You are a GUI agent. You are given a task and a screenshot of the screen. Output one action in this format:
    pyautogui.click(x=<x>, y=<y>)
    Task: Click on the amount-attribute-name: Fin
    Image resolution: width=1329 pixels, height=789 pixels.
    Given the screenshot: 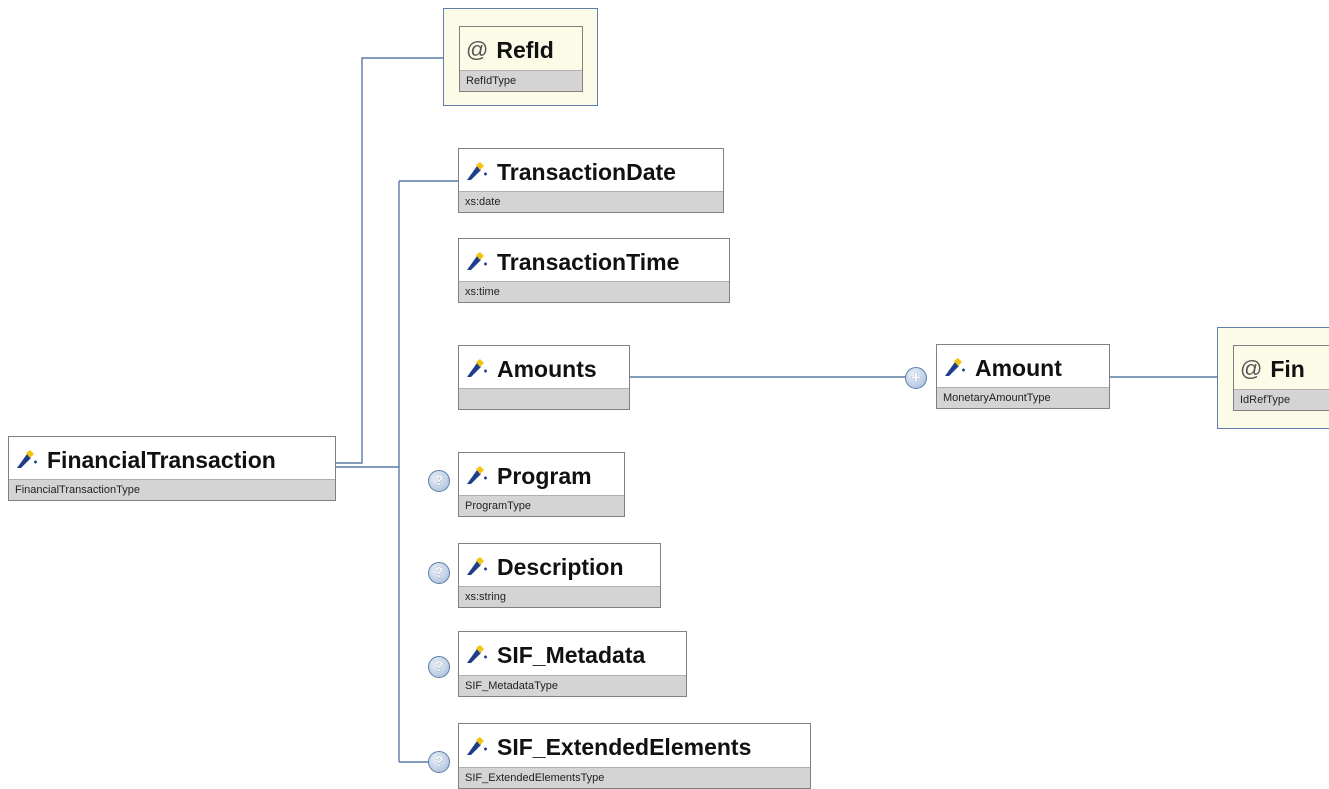 What is the action you would take?
    pyautogui.click(x=1287, y=368)
    